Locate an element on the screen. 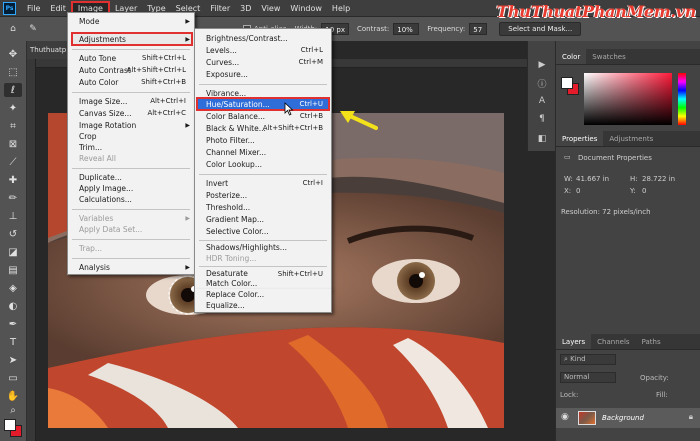  blur-tool-icon: ◈ is located at coordinates (13, 288).